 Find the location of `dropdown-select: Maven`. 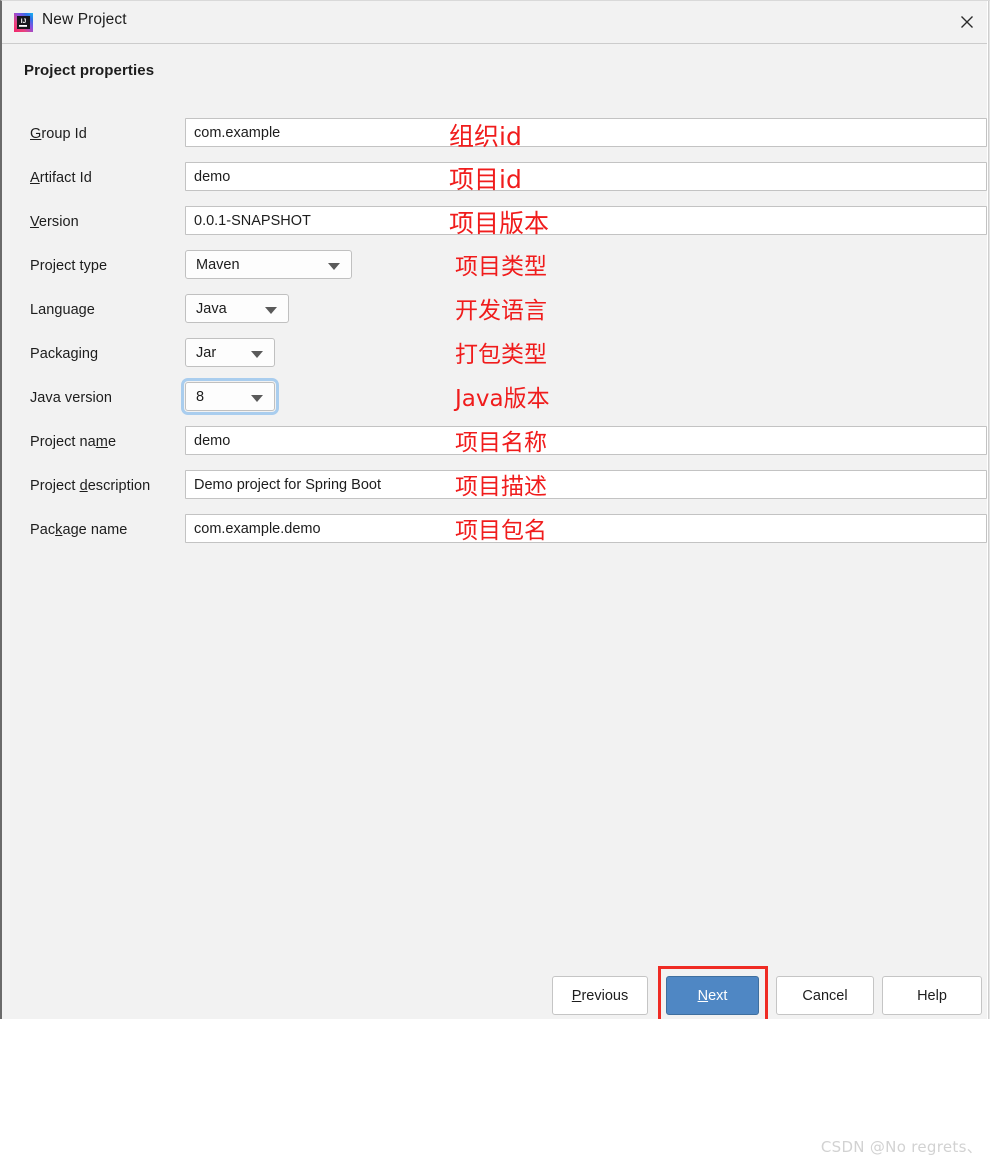

dropdown-select: Maven is located at coordinates (268, 264).